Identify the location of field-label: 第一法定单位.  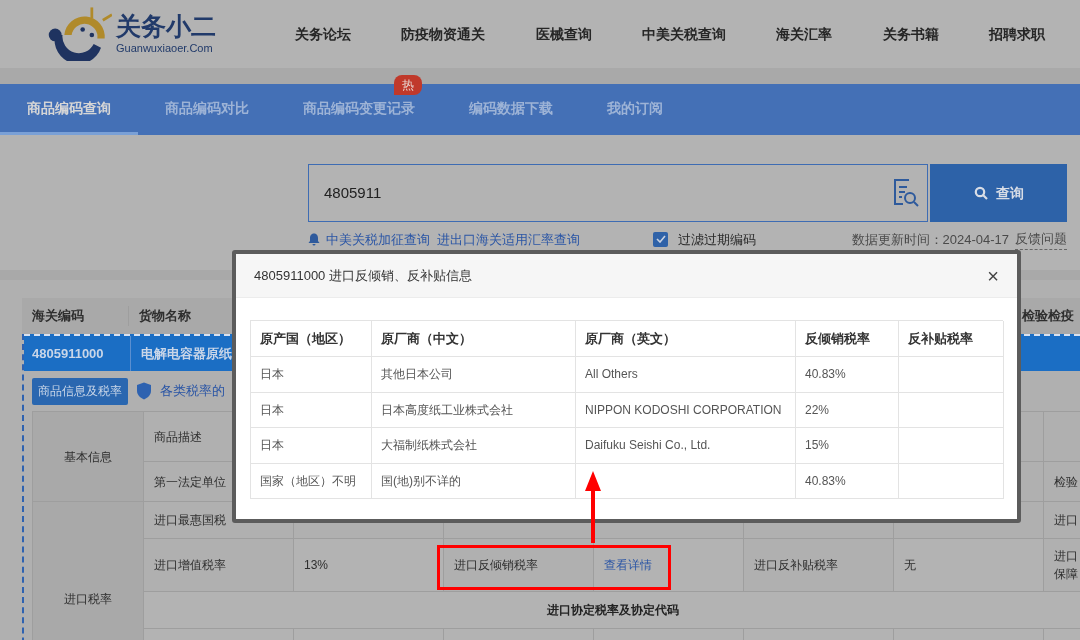
(190, 482).